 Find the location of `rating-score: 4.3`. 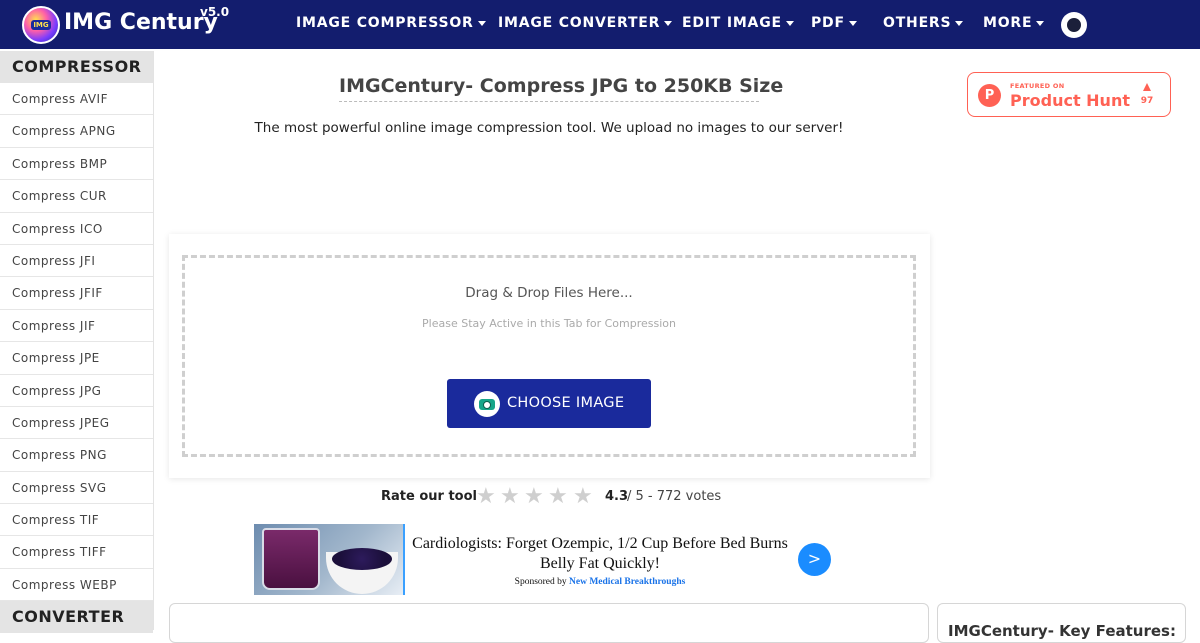

rating-score: 4.3 is located at coordinates (617, 496).